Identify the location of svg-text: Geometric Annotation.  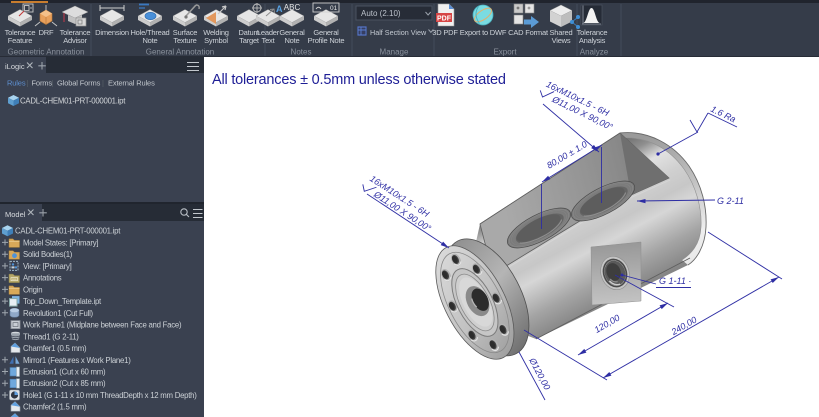
(46, 52).